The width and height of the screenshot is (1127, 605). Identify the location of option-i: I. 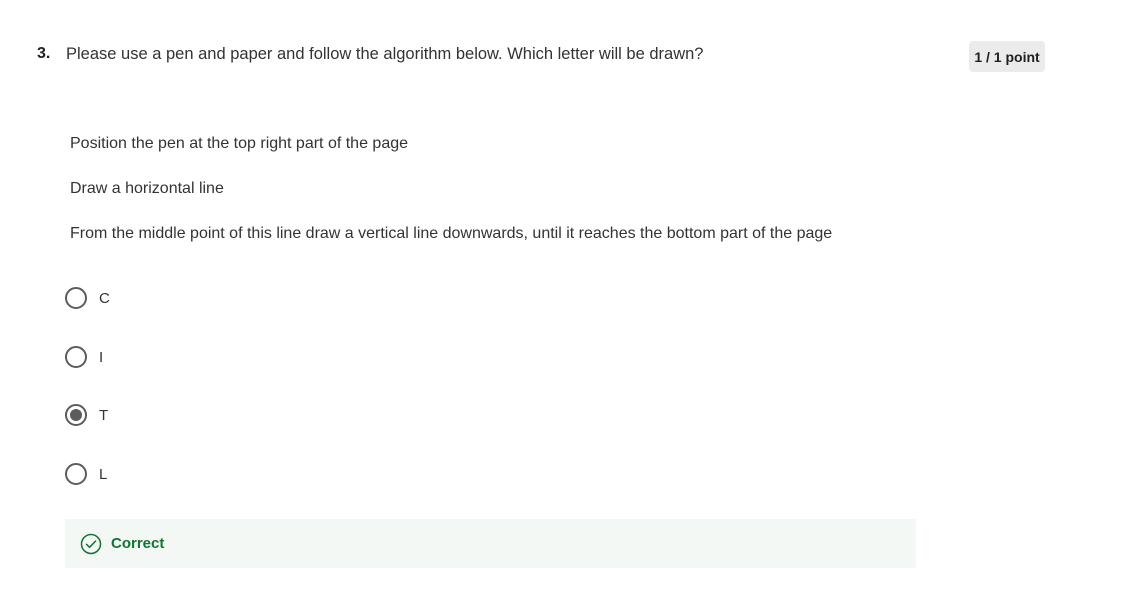
(84, 357).